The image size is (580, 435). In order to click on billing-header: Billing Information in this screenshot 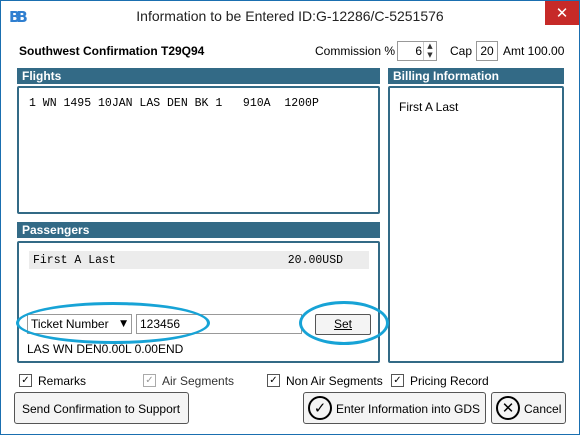, I will do `click(476, 76)`.